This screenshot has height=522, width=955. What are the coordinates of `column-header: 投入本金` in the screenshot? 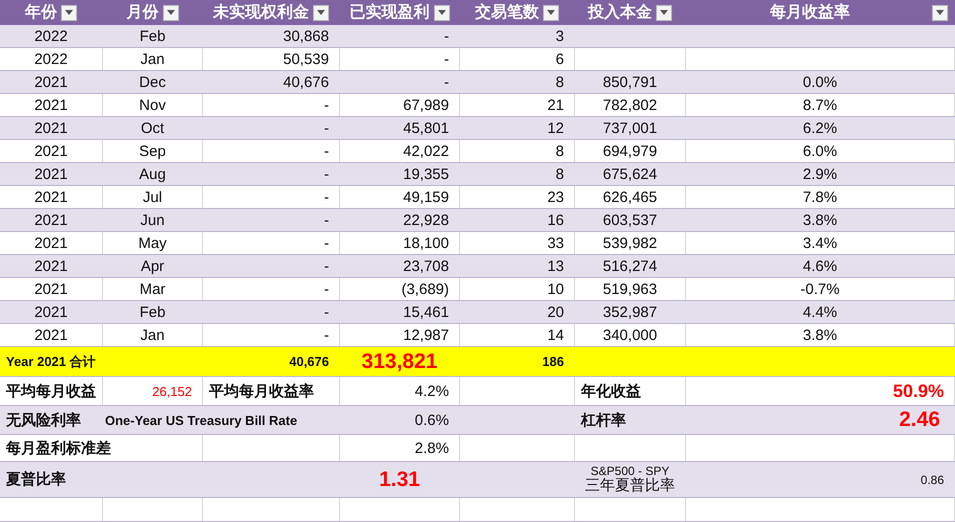 It's located at (620, 12).